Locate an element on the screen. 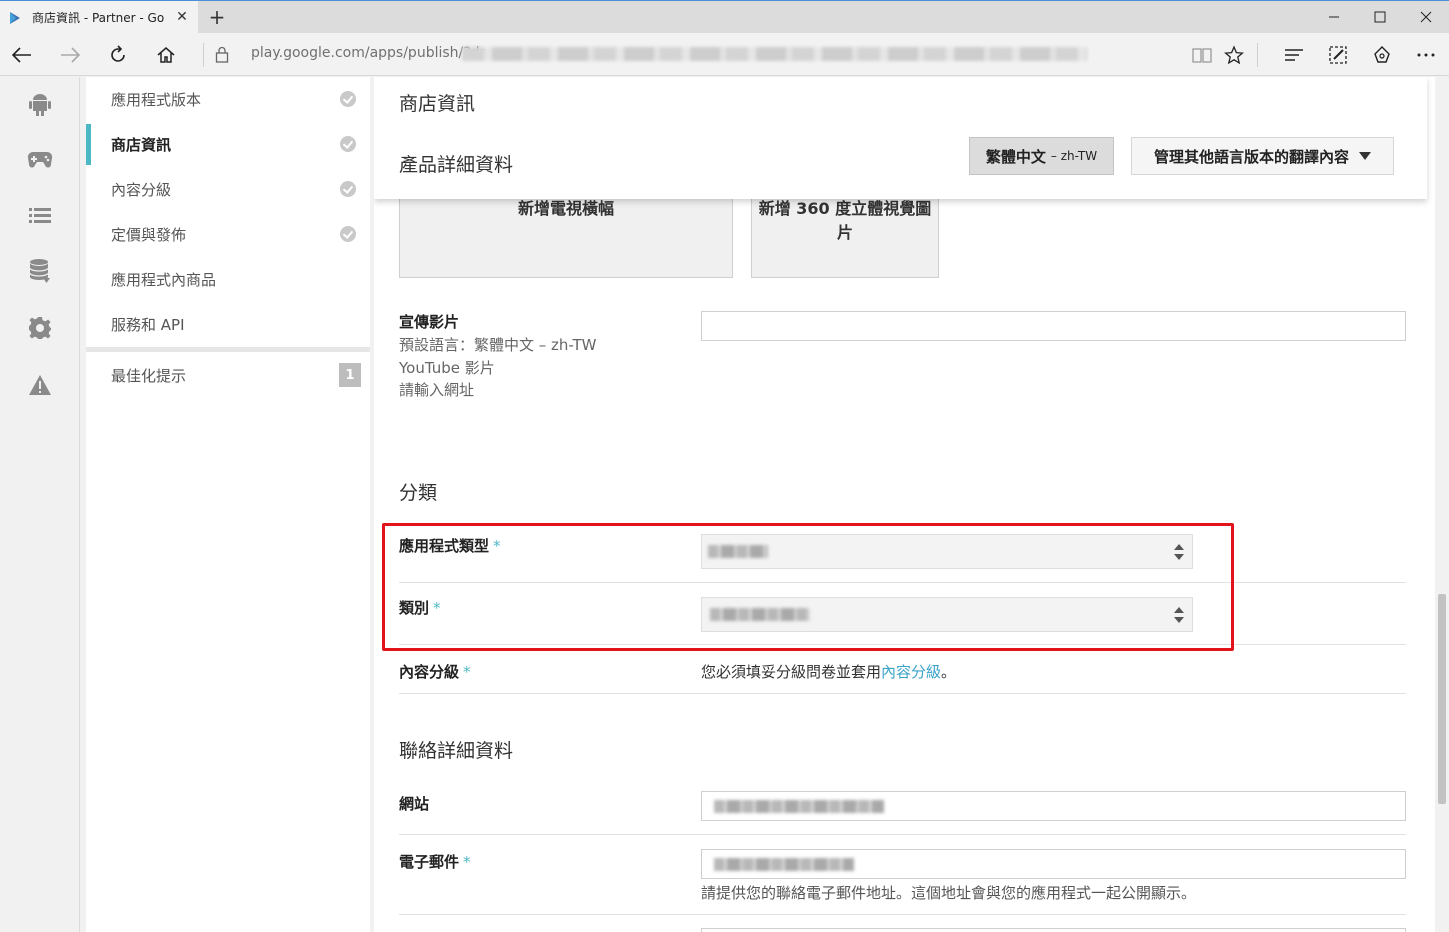  toolbar-separator is located at coordinates (1257, 55).